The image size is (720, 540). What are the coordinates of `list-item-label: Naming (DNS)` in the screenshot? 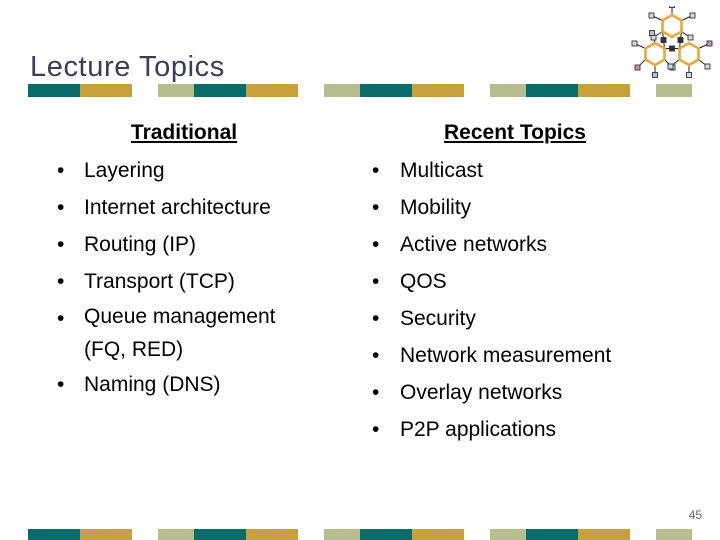 It's located at (152, 384).